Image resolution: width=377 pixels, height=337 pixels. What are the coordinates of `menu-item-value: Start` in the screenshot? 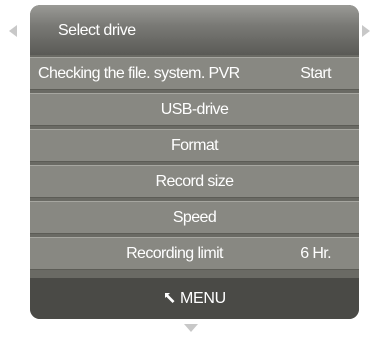 It's located at (315, 73).